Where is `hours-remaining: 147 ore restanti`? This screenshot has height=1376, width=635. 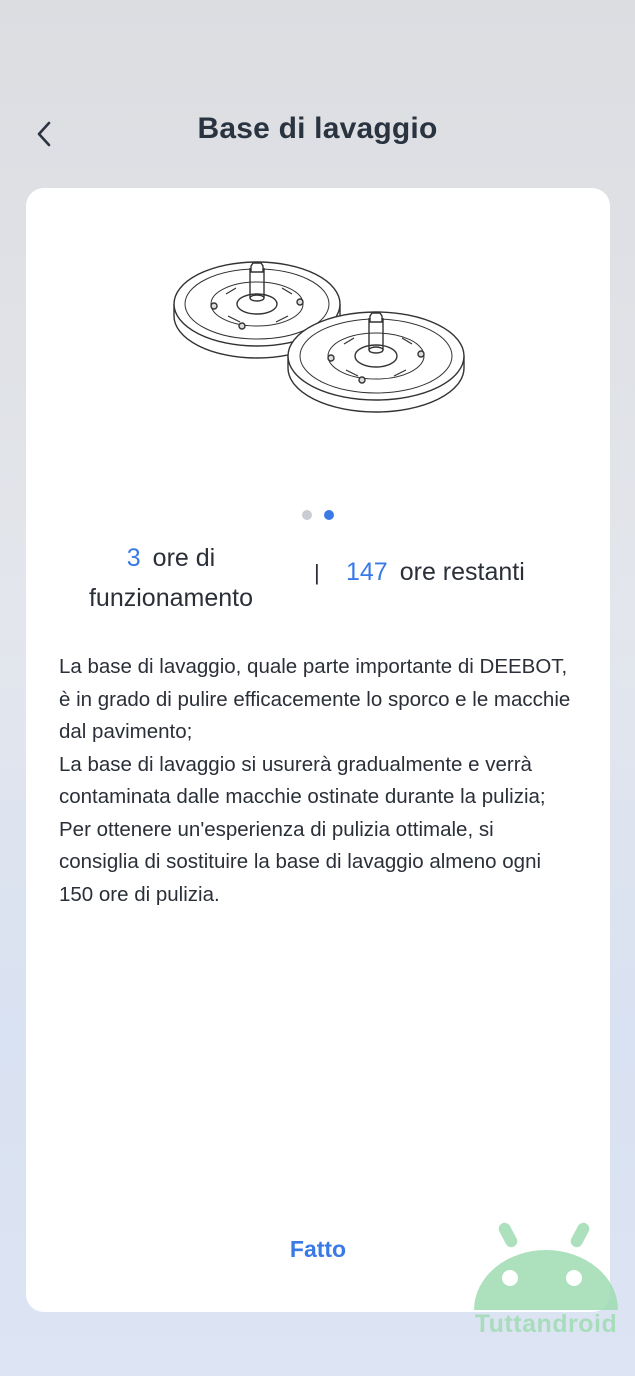 hours-remaining: 147 ore restanti is located at coordinates (476, 572).